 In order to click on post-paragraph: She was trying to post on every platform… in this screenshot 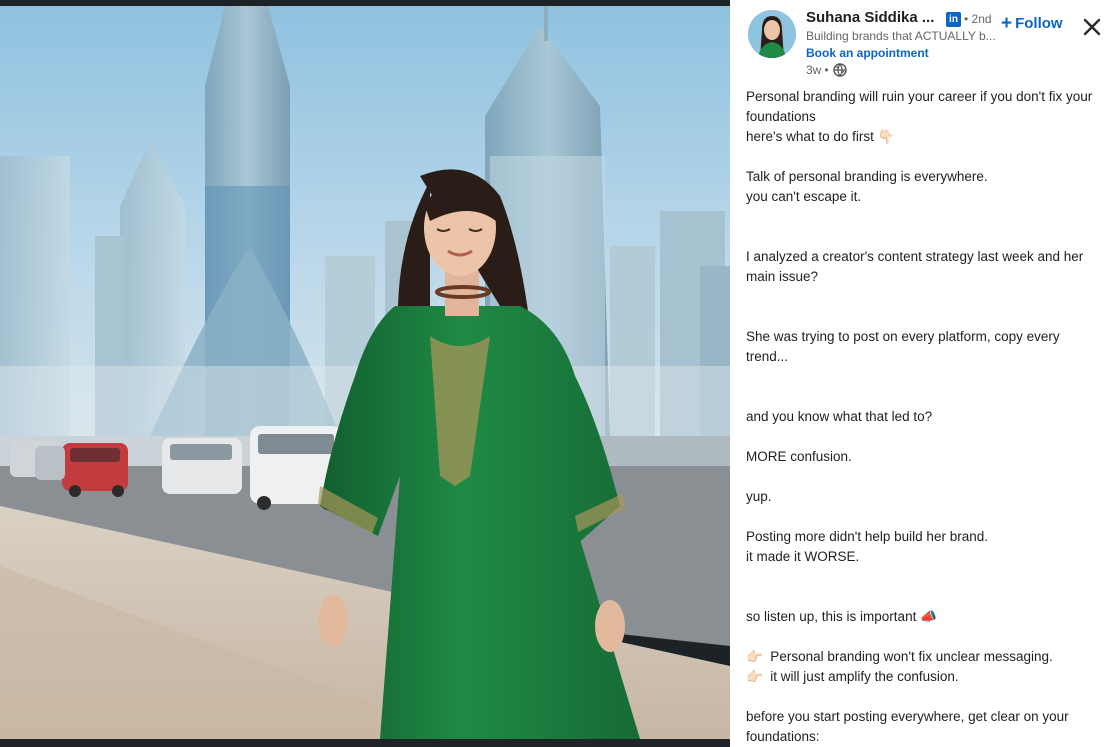, I will do `click(905, 346)`.